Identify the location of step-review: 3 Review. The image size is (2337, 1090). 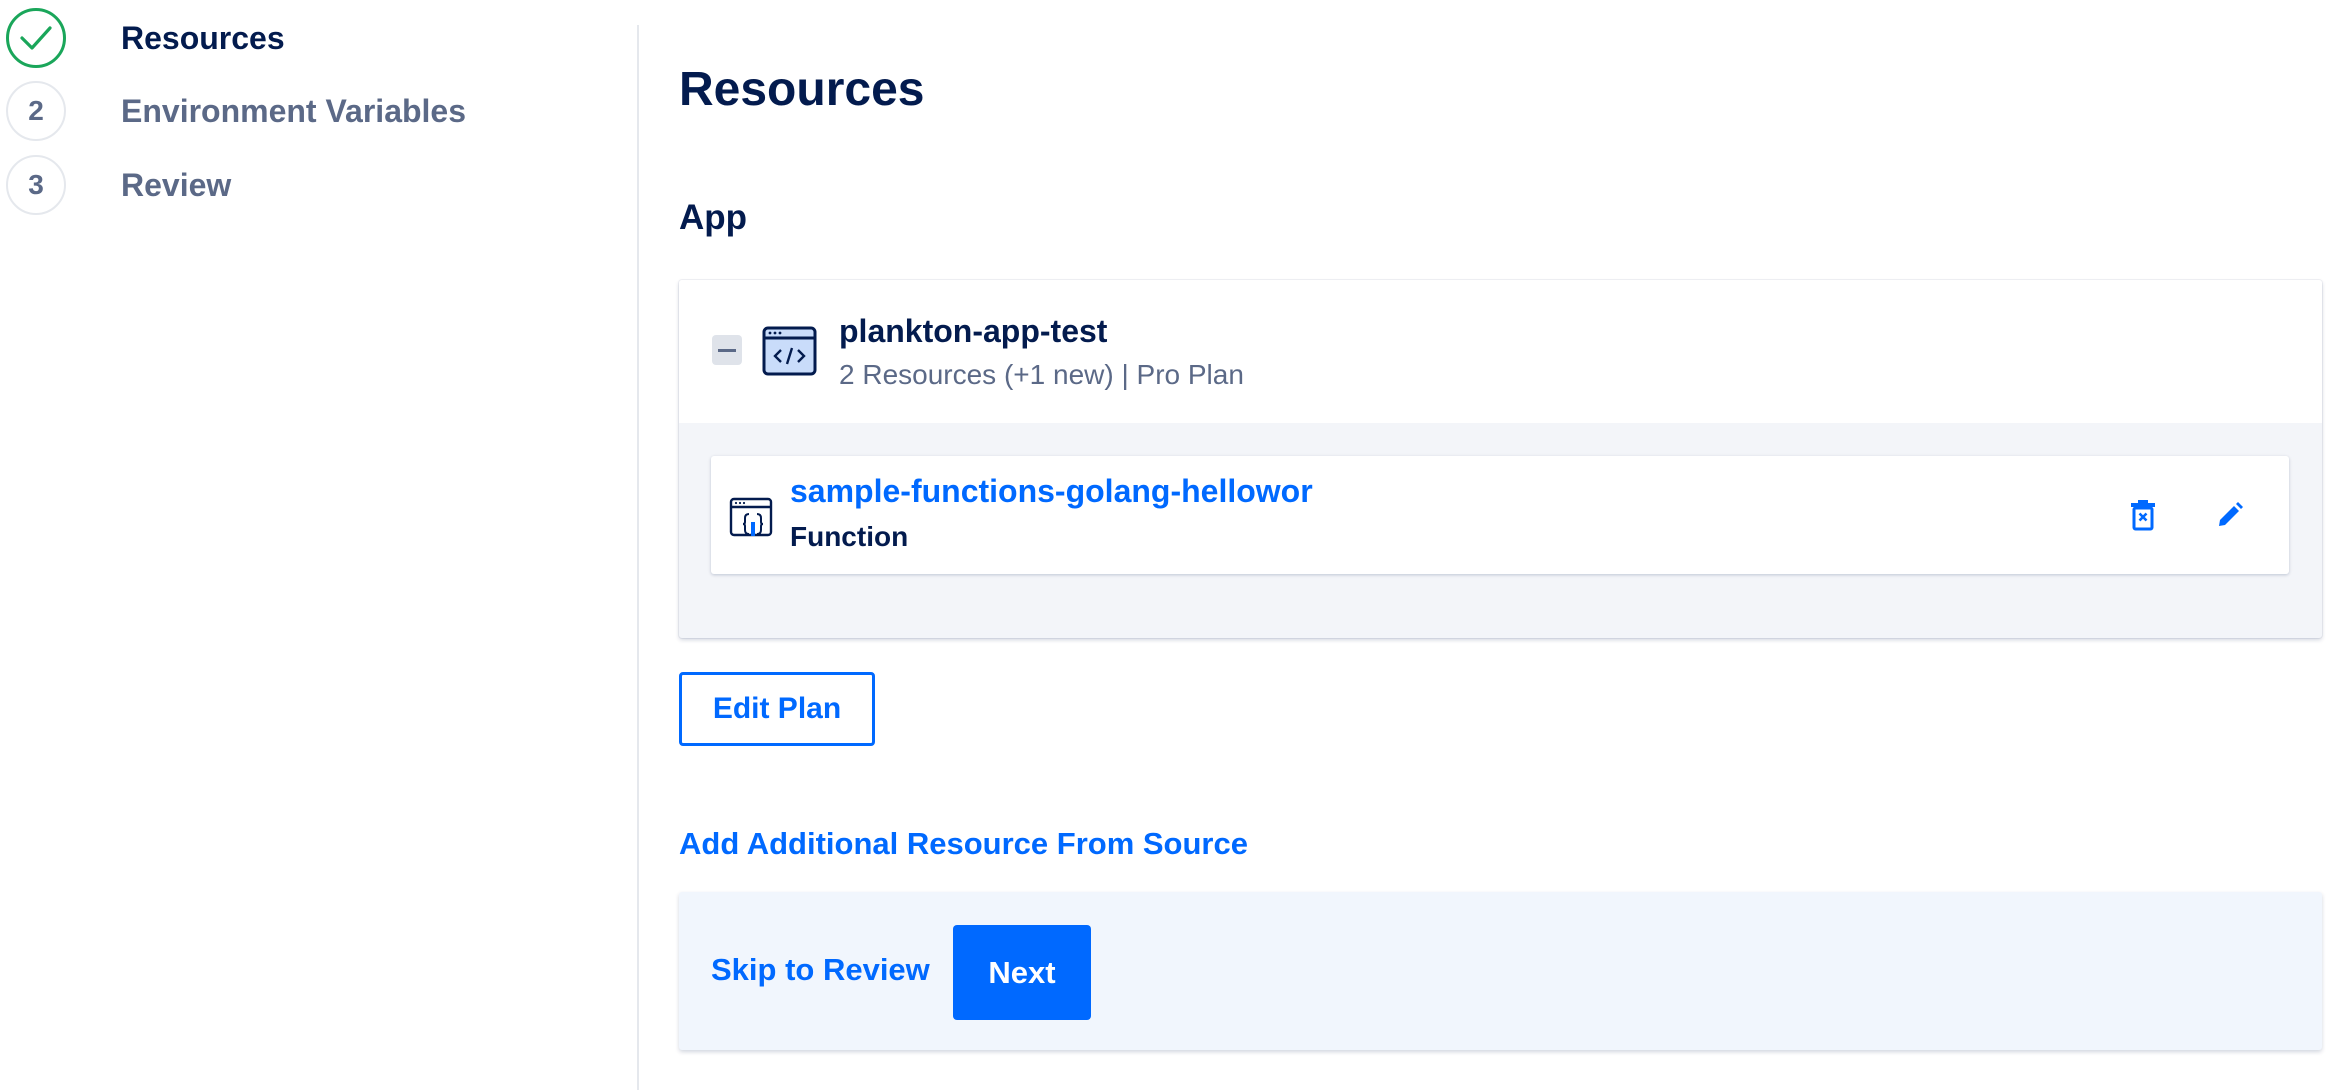
(118, 185).